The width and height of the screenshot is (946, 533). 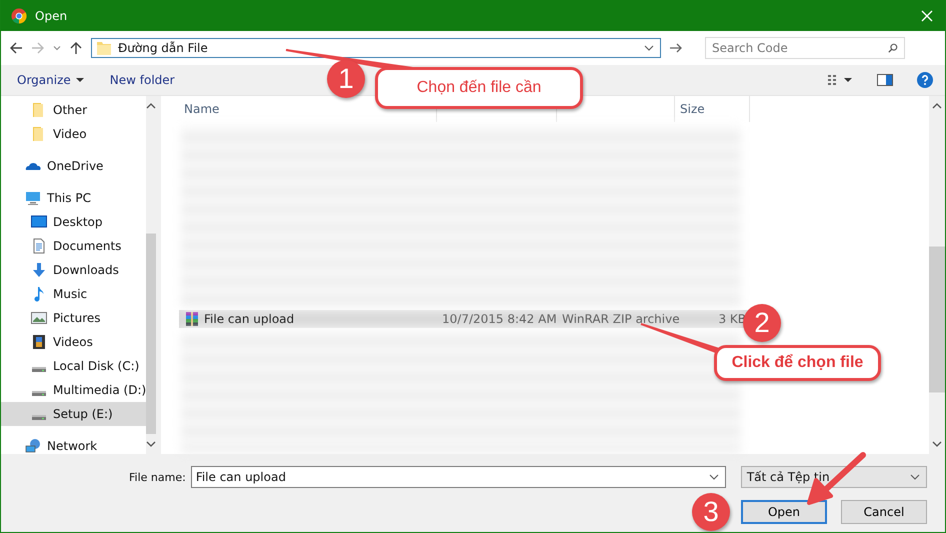 I want to click on sidebar-label: Other, so click(x=70, y=110).